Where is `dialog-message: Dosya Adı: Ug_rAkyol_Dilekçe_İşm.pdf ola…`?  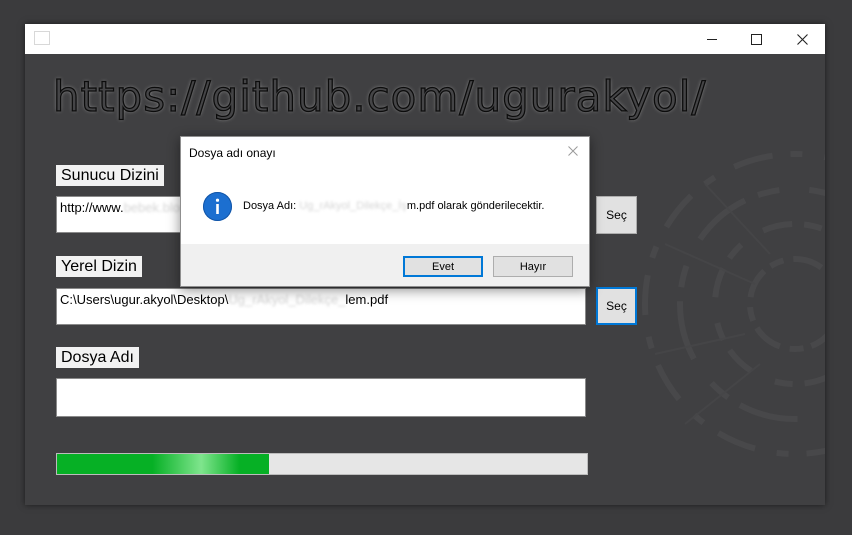 dialog-message: Dosya Adı: Ug_rAkyol_Dilekçe_İşm.pdf ola… is located at coordinates (393, 206).